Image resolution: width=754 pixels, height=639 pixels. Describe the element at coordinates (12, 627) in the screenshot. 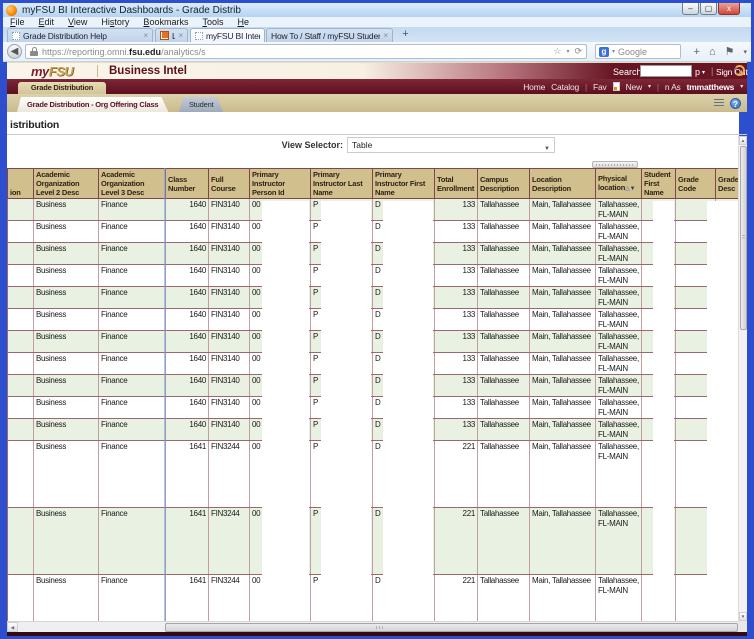

I see `scroll-left-icon: ◀` at that location.